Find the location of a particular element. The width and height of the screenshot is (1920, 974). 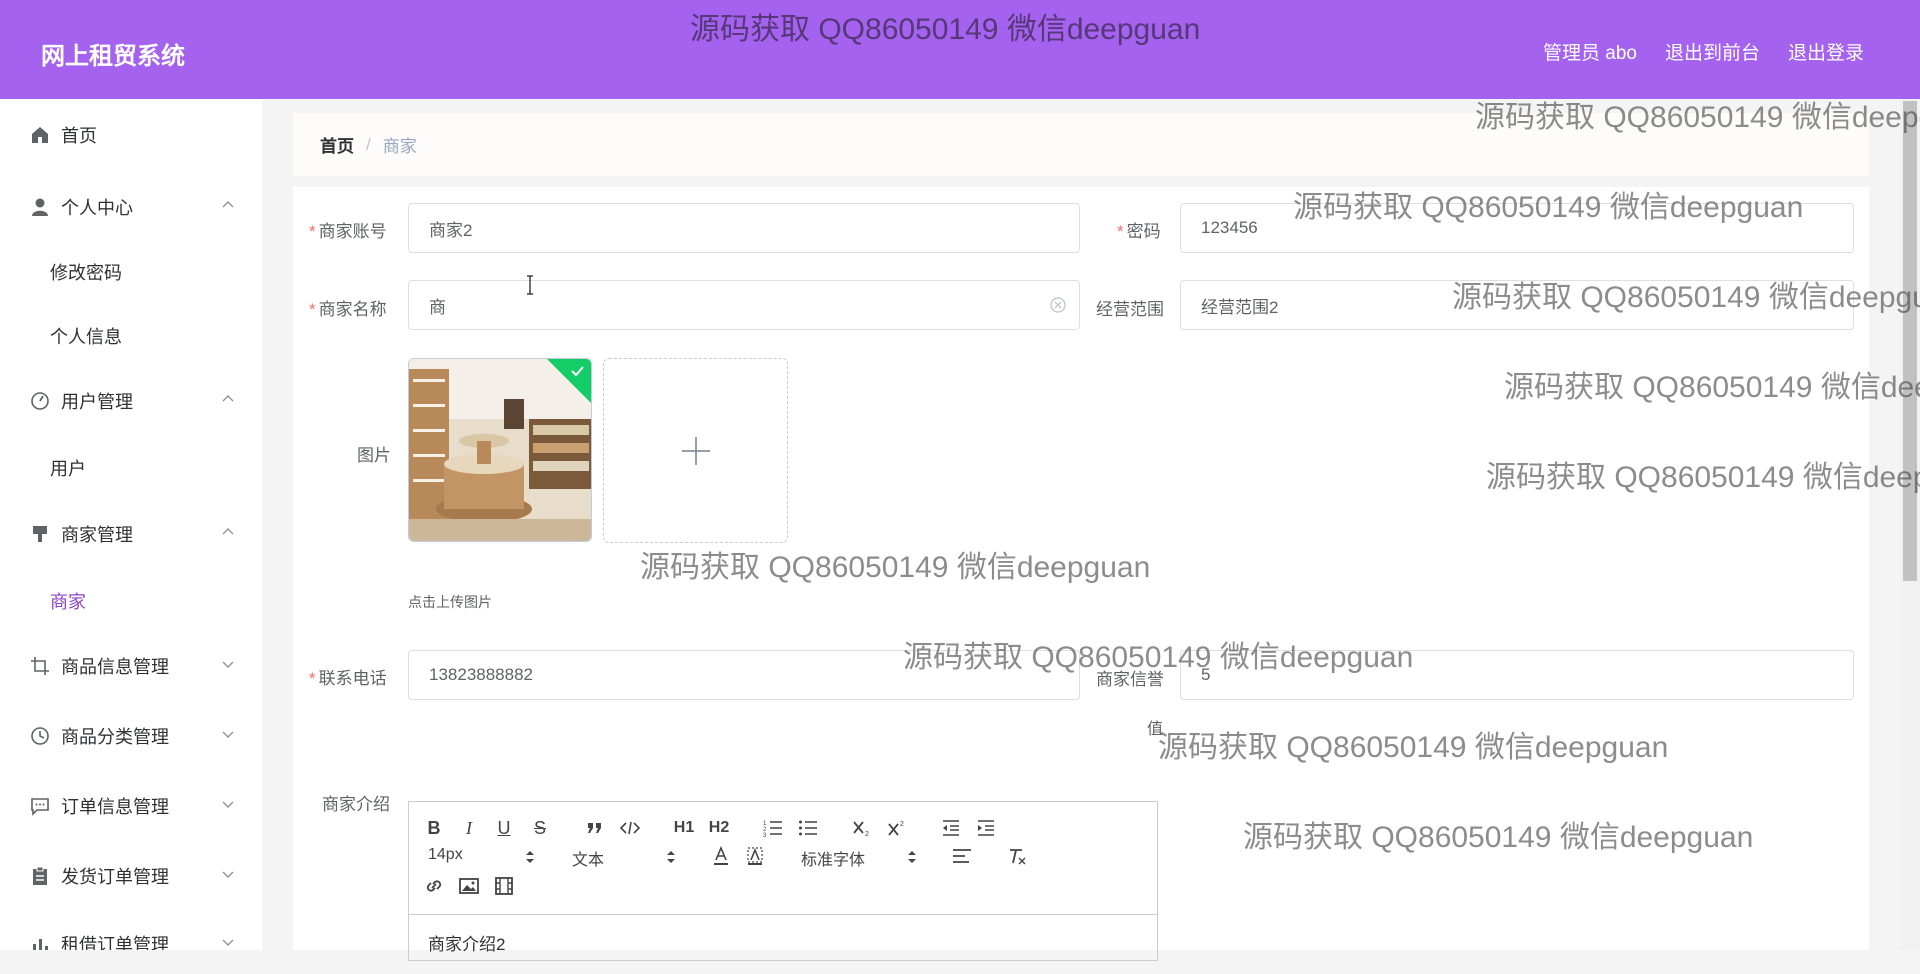

ordered-list-icon: 123 is located at coordinates (773, 828).